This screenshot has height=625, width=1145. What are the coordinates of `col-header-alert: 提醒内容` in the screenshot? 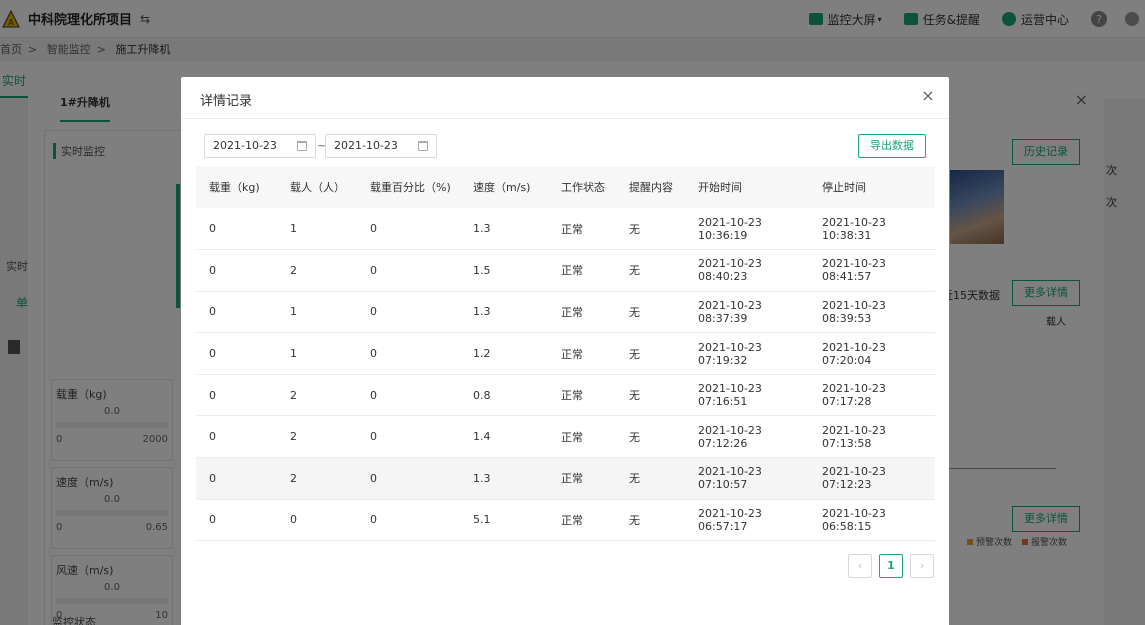 It's located at (650, 187).